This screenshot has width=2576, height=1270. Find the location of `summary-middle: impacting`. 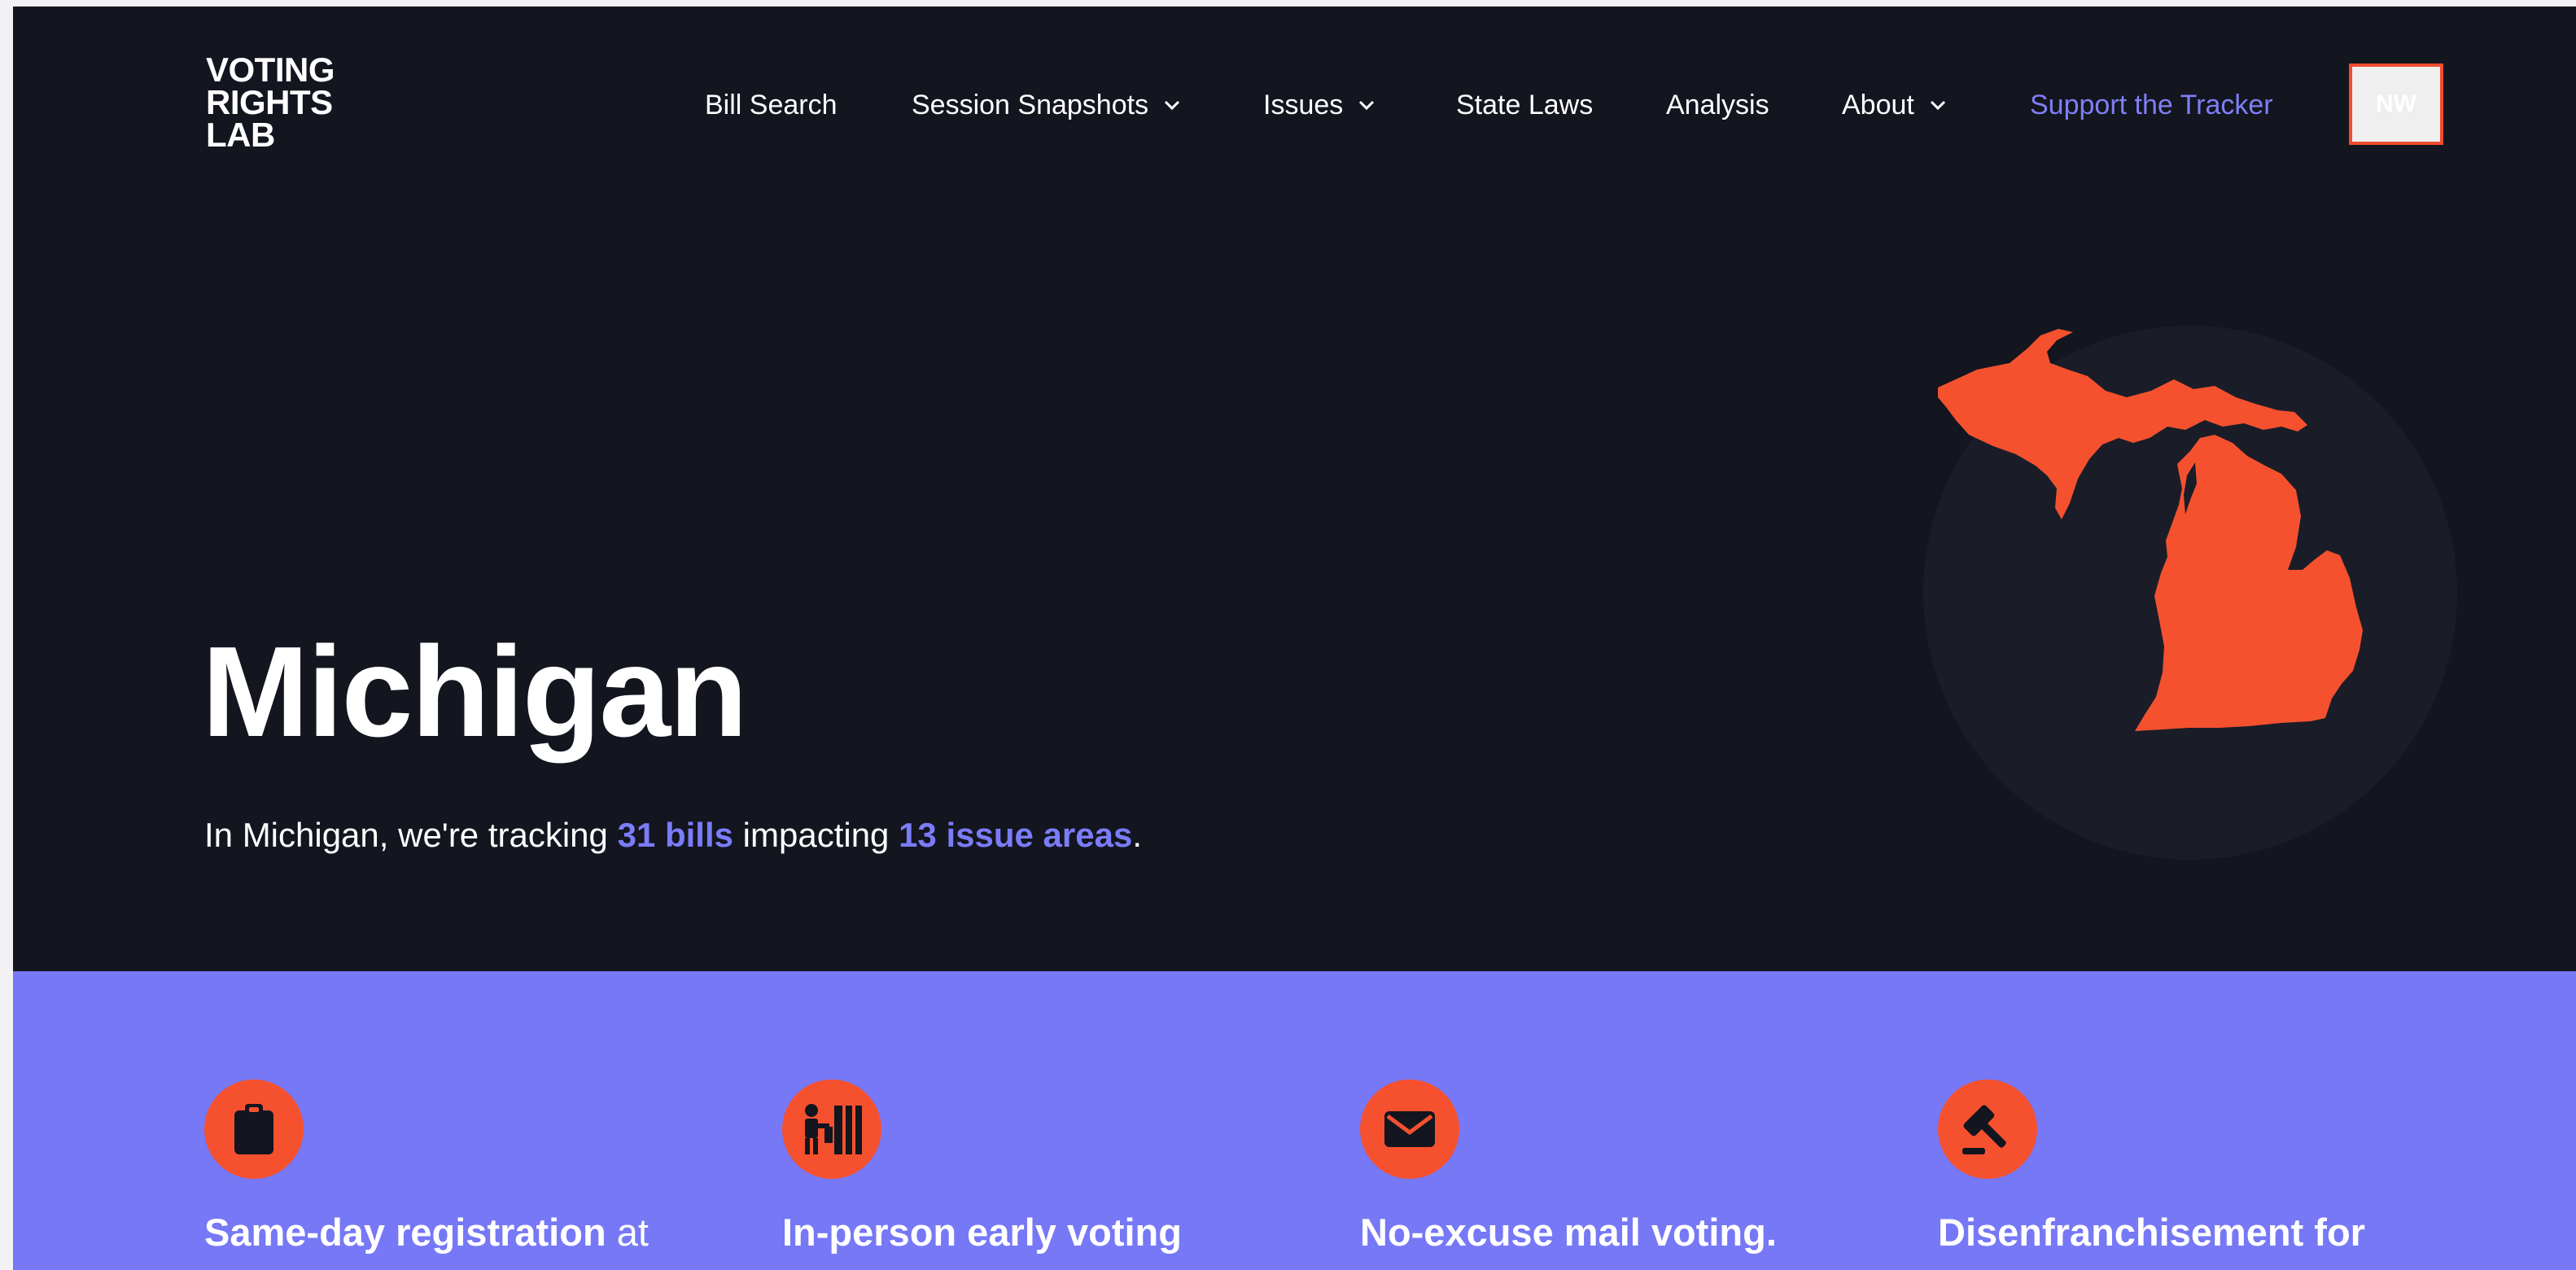

summary-middle: impacting is located at coordinates (816, 835).